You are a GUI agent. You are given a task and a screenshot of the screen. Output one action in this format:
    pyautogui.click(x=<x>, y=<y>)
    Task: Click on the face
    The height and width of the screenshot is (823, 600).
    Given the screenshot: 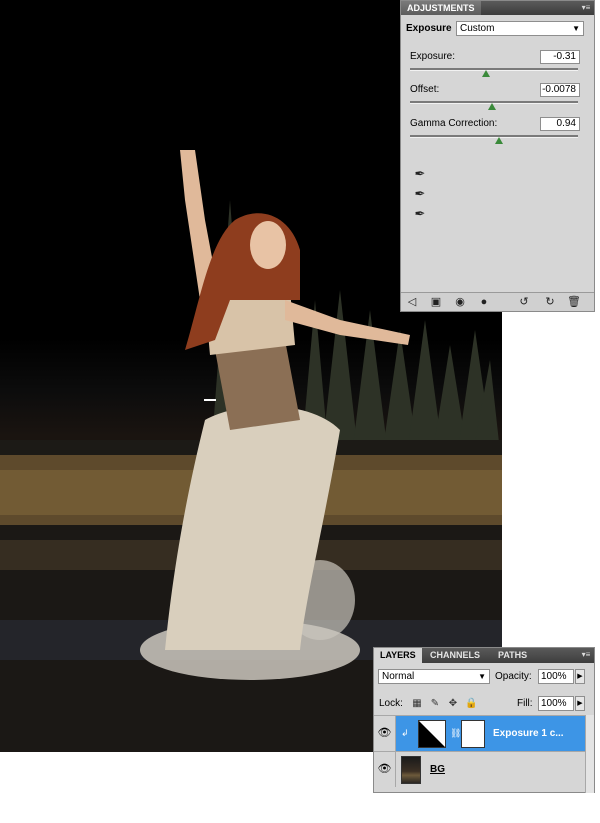 What is the action you would take?
    pyautogui.click(x=268, y=245)
    